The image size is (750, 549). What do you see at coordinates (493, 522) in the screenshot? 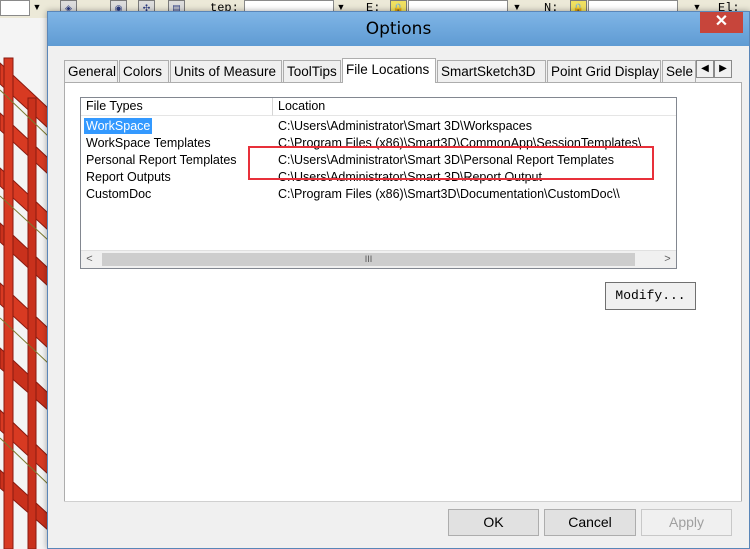
I see `ok-button: OK` at bounding box center [493, 522].